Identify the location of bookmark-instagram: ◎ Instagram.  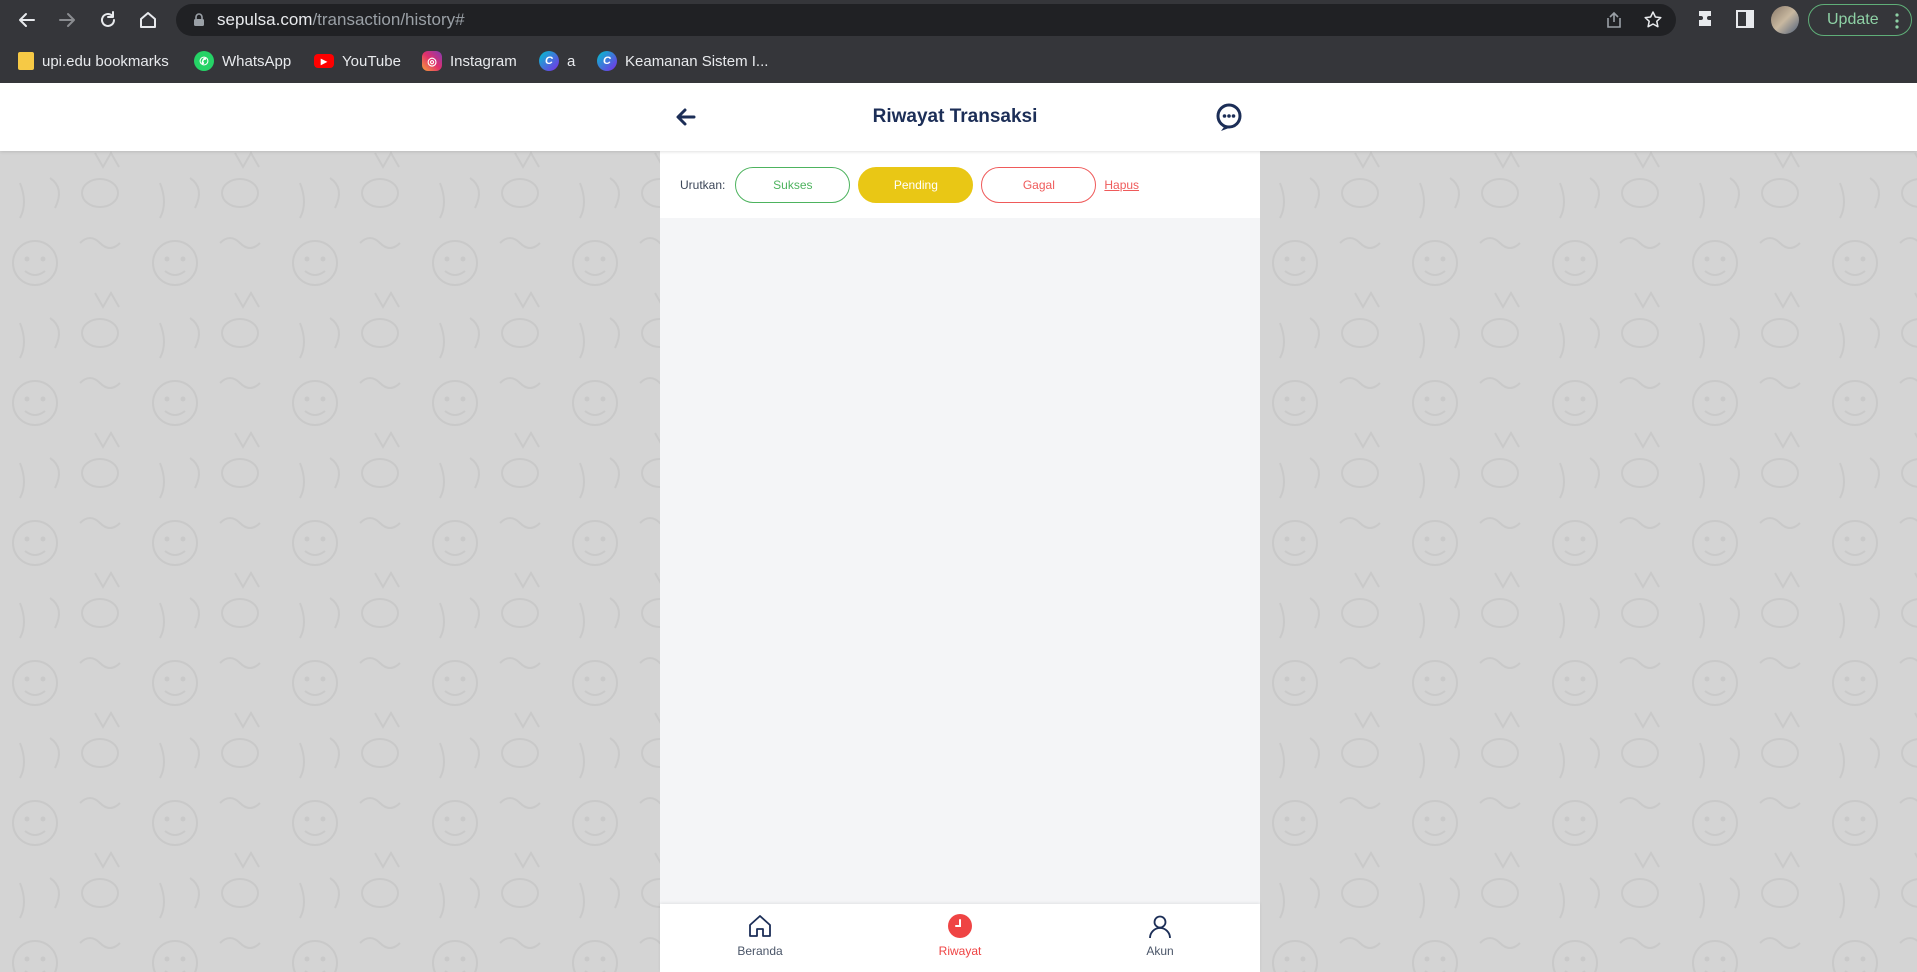
(469, 61).